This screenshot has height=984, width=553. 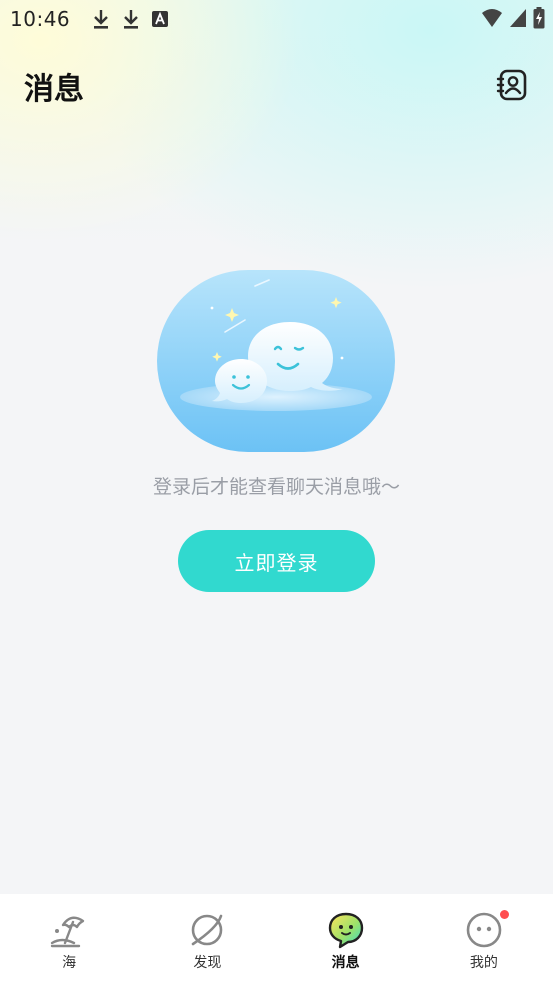 I want to click on nav-item-sea: 海, so click(x=69, y=939).